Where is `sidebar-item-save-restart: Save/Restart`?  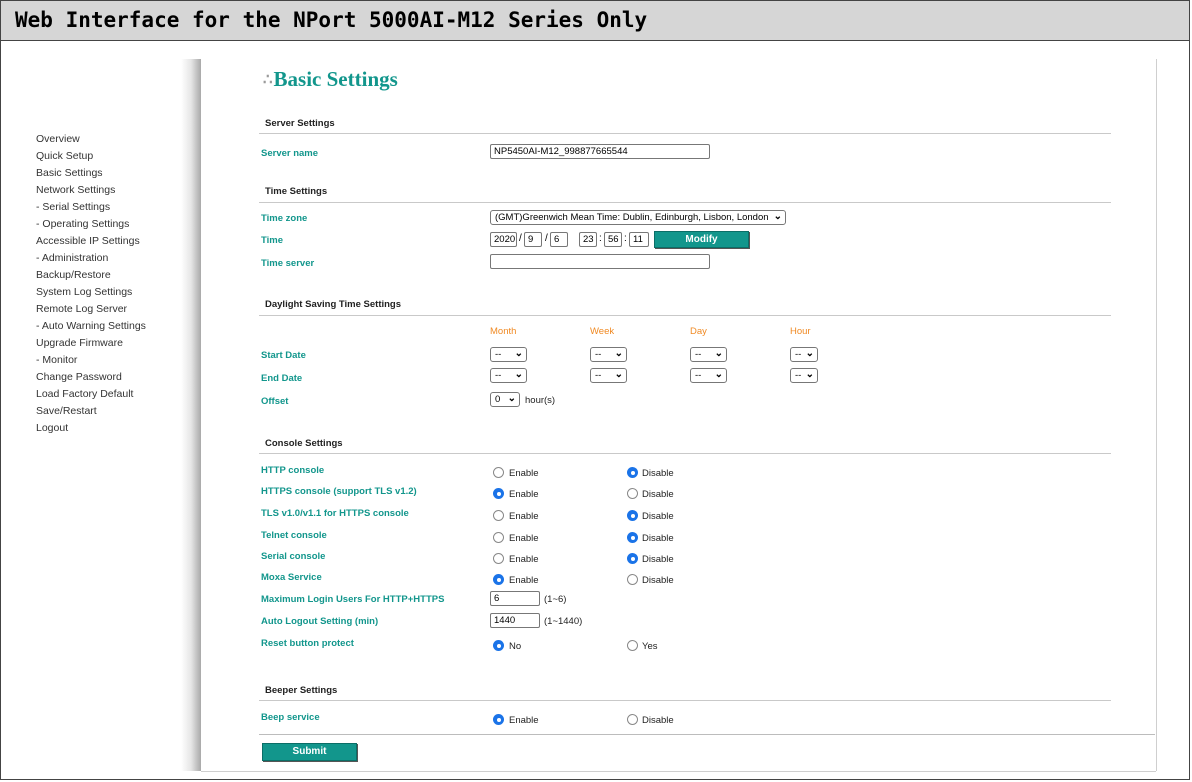 sidebar-item-save-restart: Save/Restart is located at coordinates (66, 411).